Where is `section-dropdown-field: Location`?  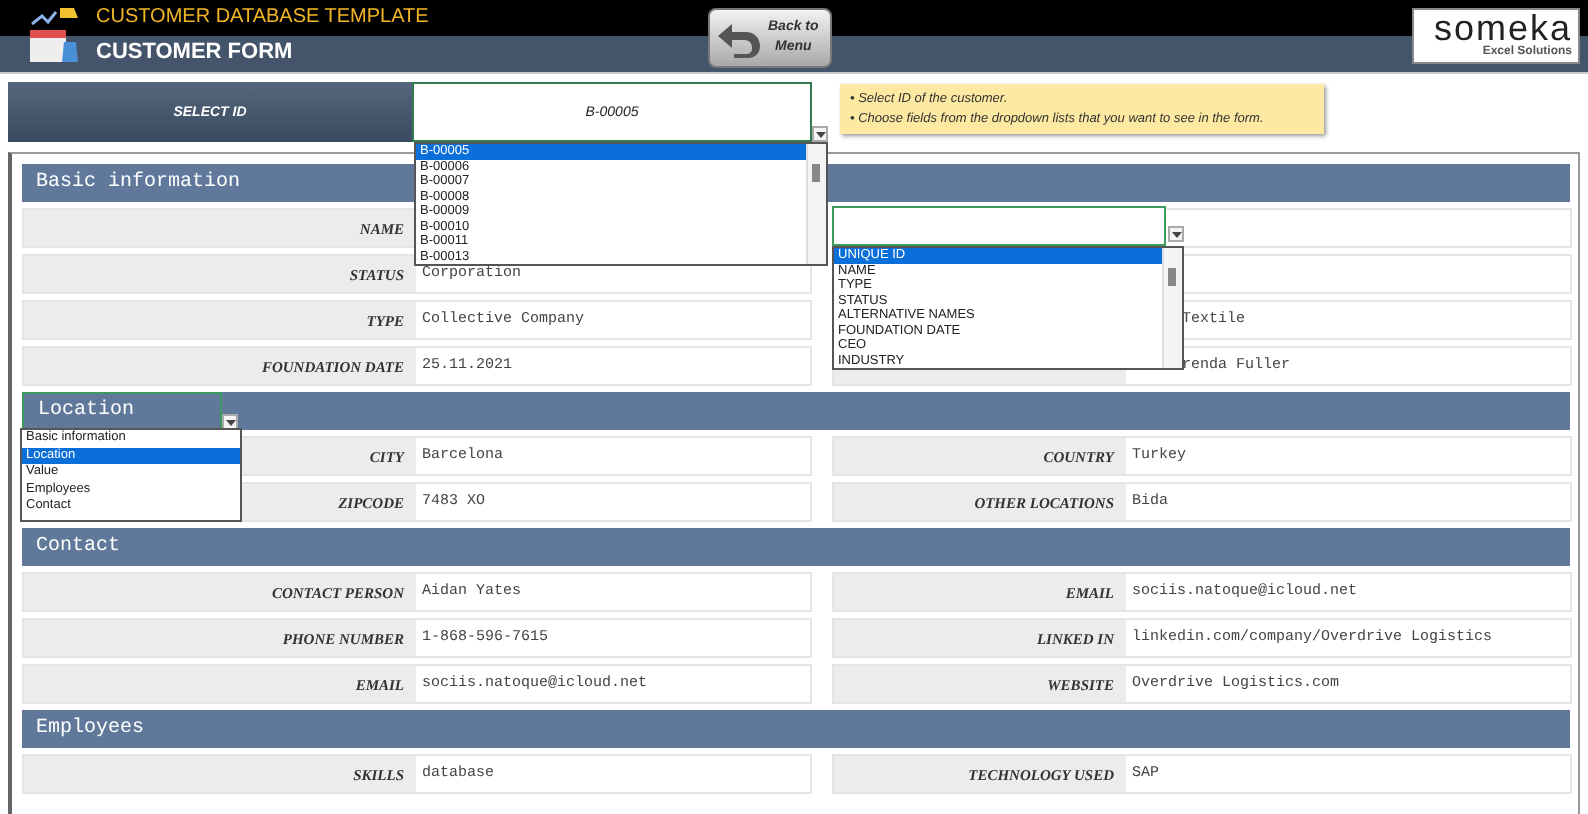 section-dropdown-field: Location is located at coordinates (122, 411).